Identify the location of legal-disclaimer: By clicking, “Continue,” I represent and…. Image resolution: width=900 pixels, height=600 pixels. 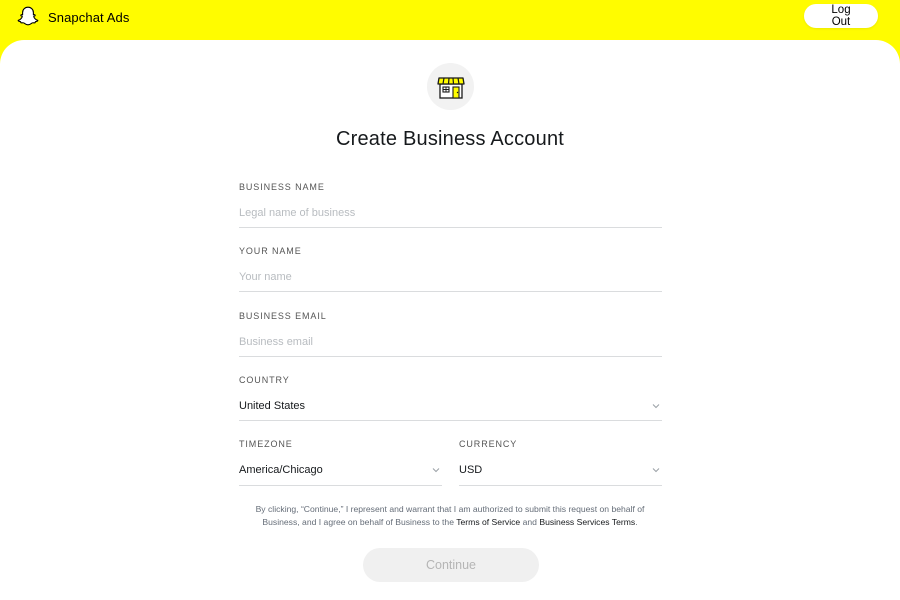
(450, 516).